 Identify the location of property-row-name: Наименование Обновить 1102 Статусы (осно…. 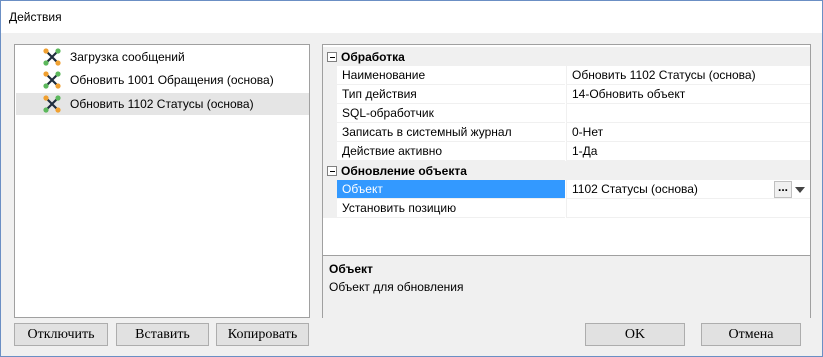
(566, 75).